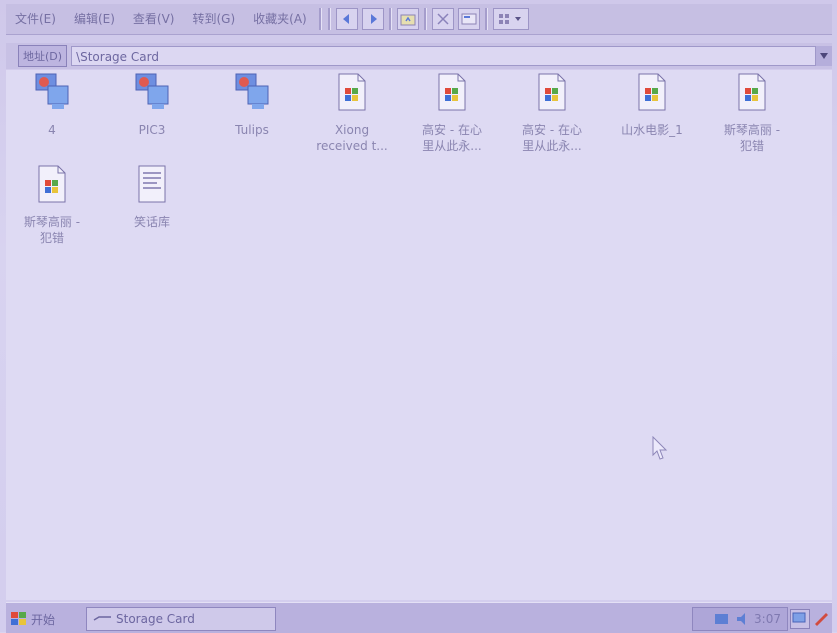  I want to click on delete-icon, so click(443, 19).